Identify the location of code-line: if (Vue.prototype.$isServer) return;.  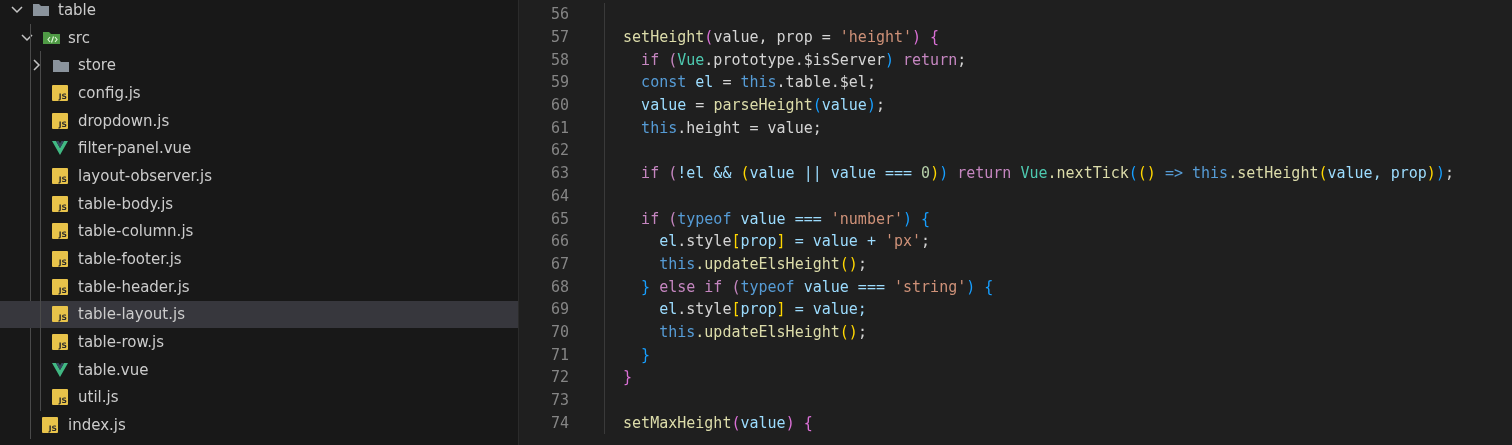
(803, 59).